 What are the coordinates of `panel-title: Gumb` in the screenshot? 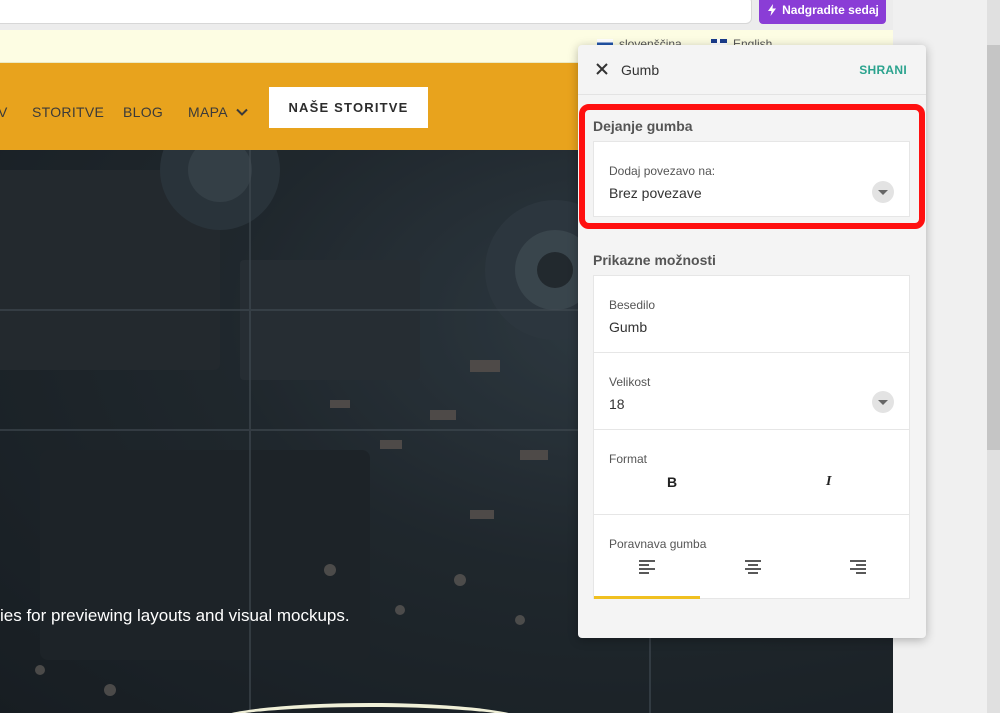 It's located at (640, 70).